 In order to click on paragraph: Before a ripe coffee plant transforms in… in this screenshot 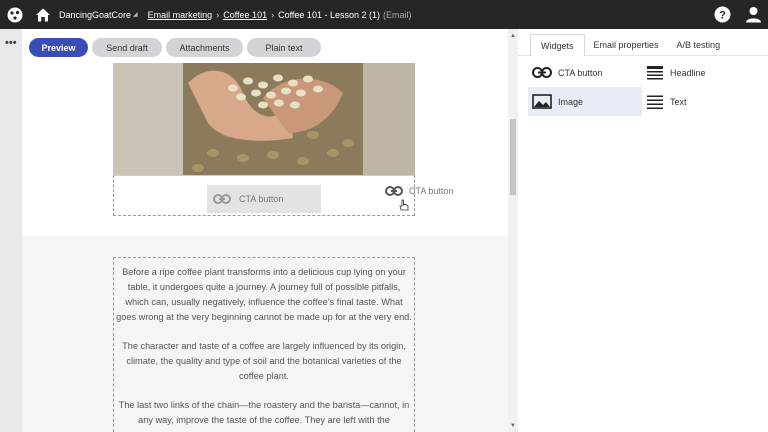, I will do `click(264, 294)`.